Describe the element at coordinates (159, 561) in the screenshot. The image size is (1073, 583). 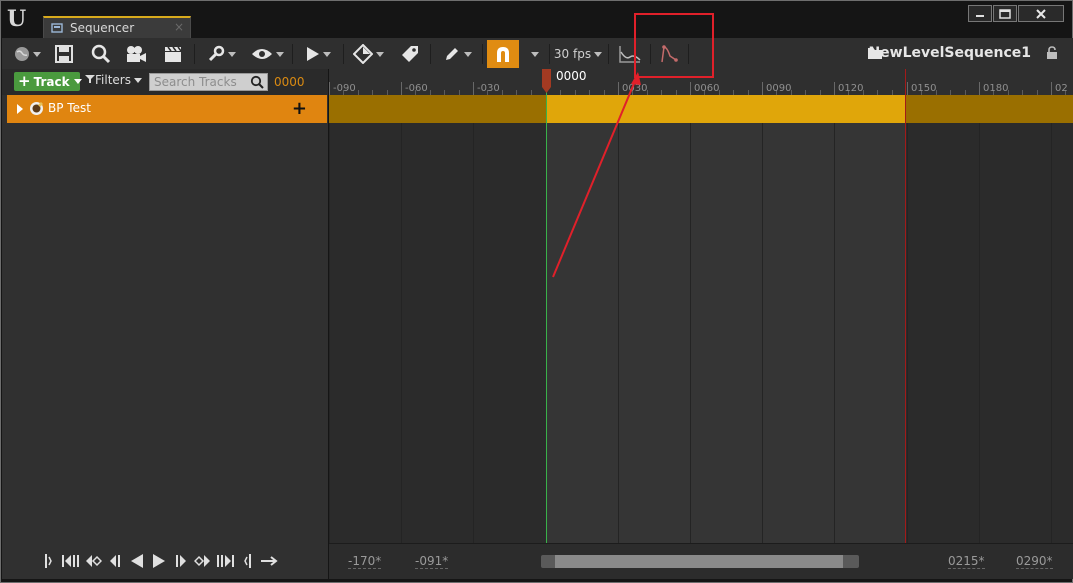
I see `play-forward-icon` at that location.